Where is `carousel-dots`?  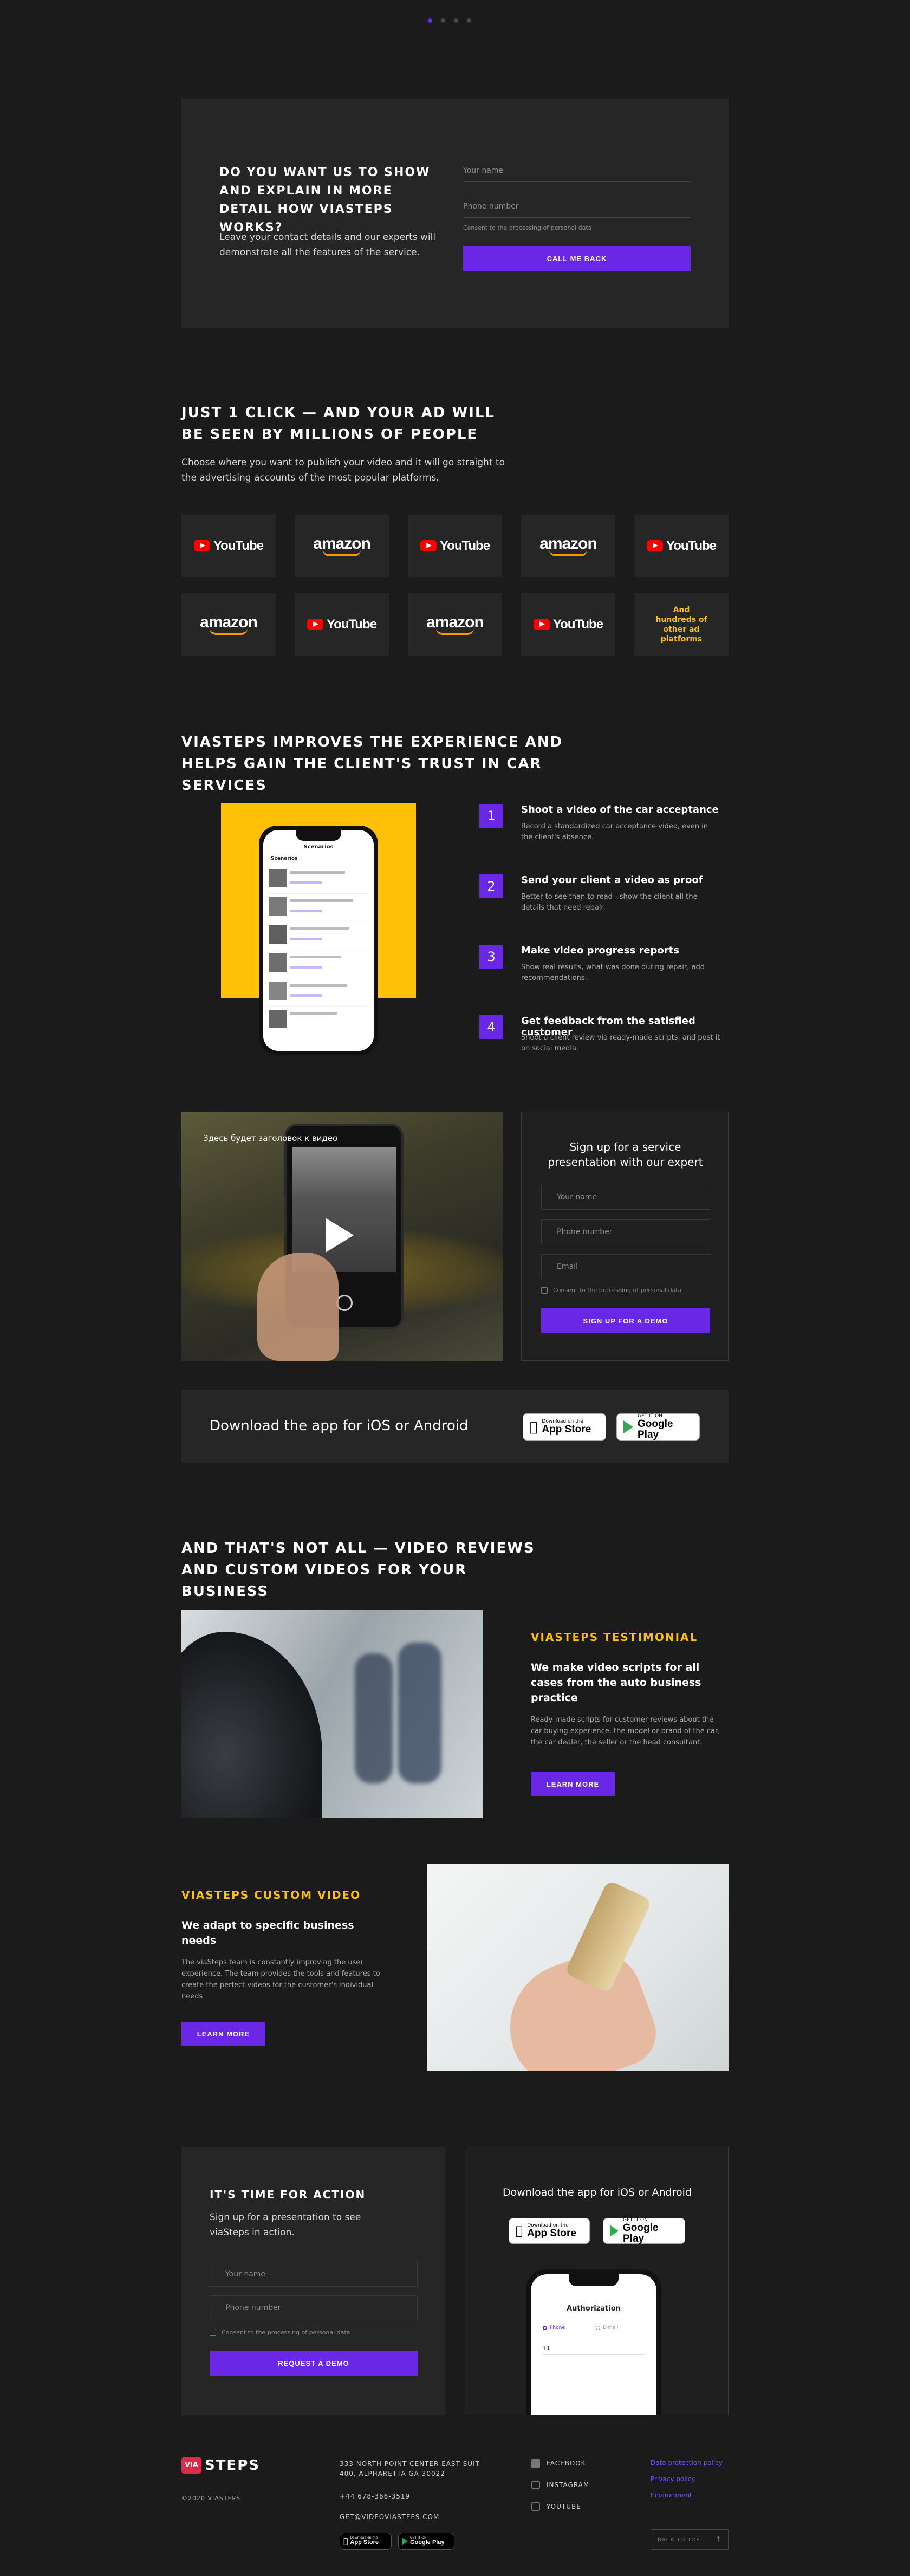
carousel-dots is located at coordinates (449, 20).